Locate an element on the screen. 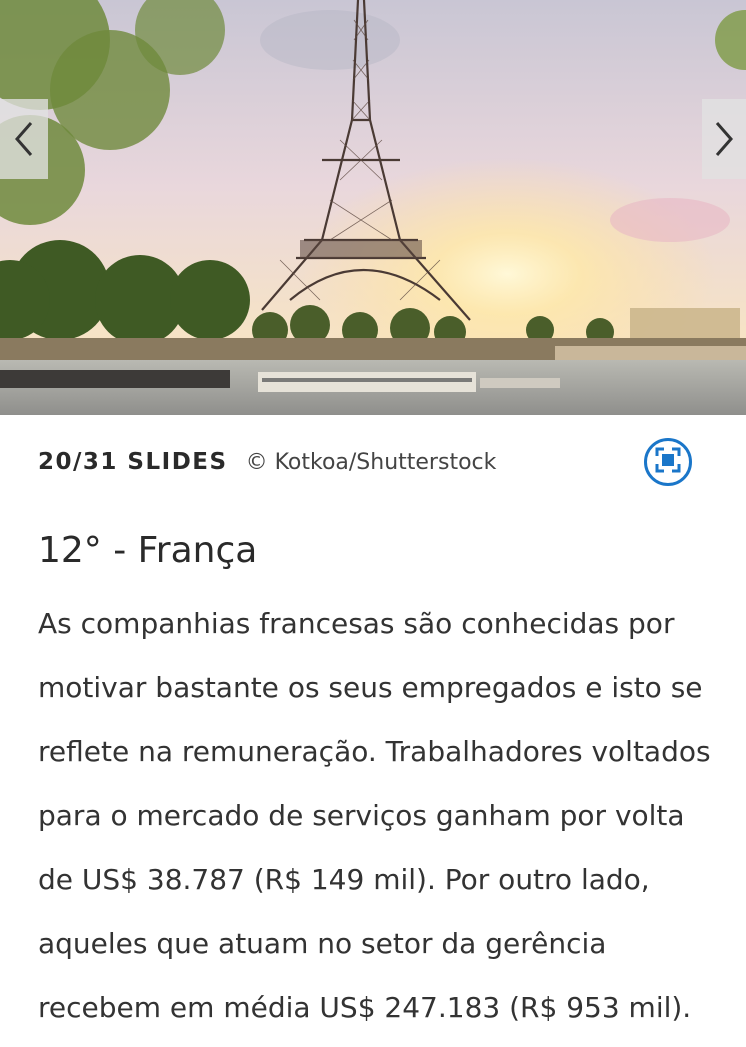 The width and height of the screenshot is (746, 1047). fullscreen-button is located at coordinates (668, 462).